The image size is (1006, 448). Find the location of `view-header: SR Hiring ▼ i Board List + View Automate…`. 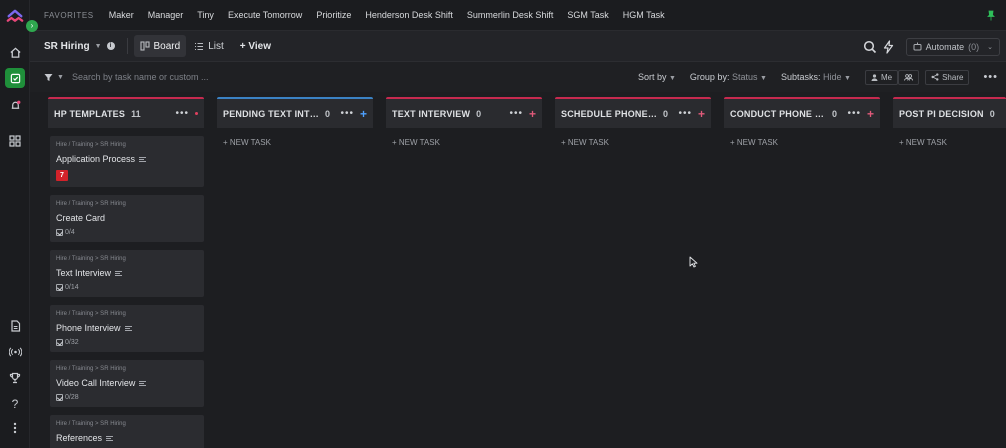

view-header: SR Hiring ▼ i Board List + View Automate… is located at coordinates (518, 46).